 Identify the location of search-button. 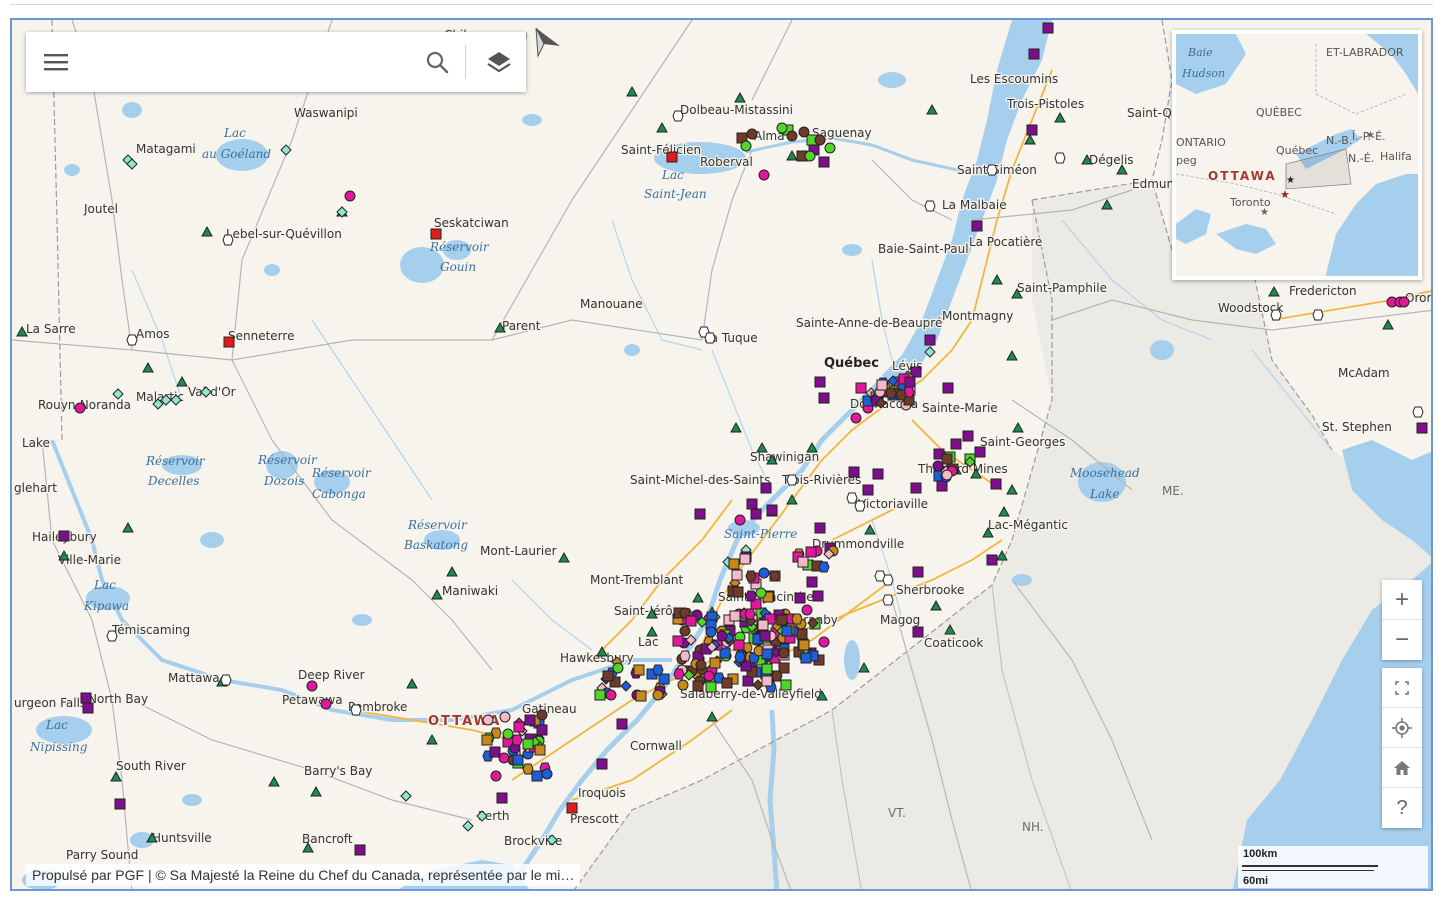
(437, 62).